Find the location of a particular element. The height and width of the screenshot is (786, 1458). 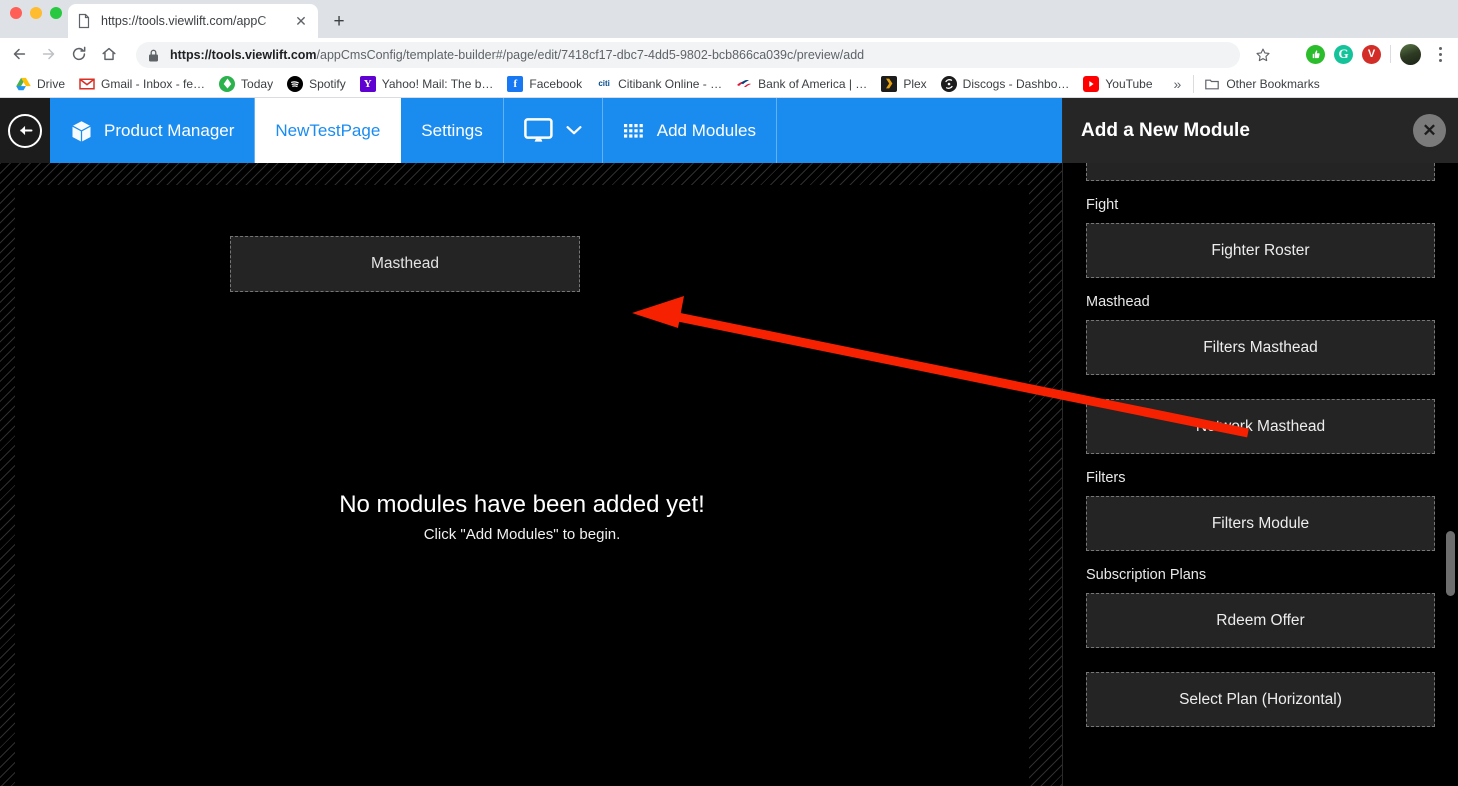

discogs-icon is located at coordinates (948, 83).